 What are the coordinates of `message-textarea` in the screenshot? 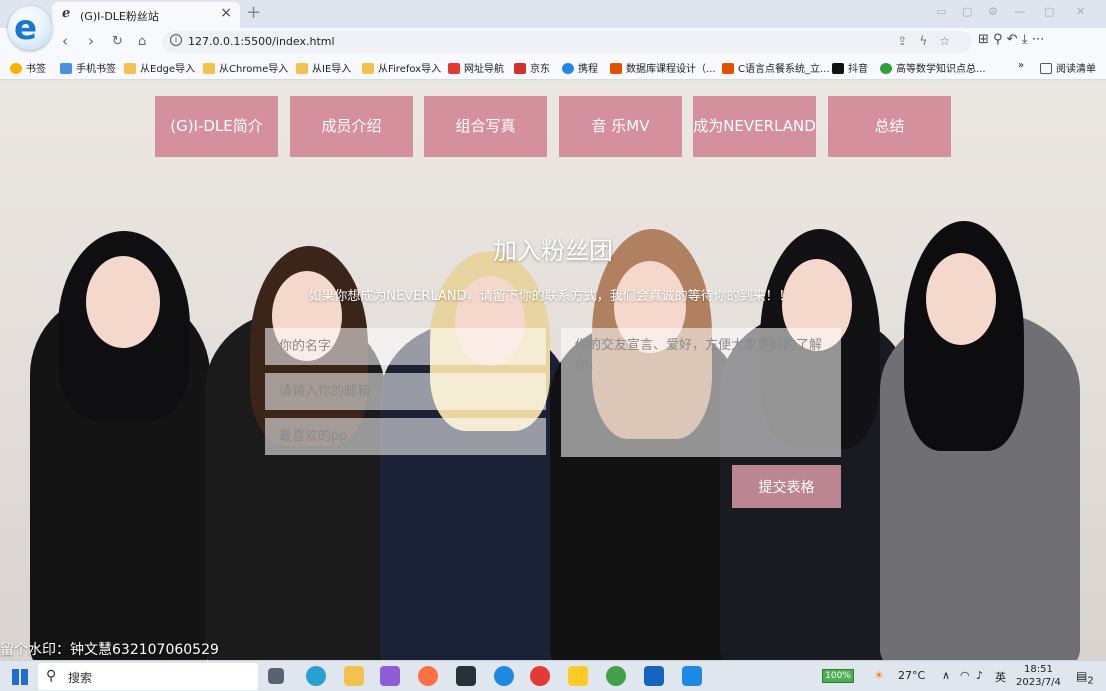 It's located at (701, 392).